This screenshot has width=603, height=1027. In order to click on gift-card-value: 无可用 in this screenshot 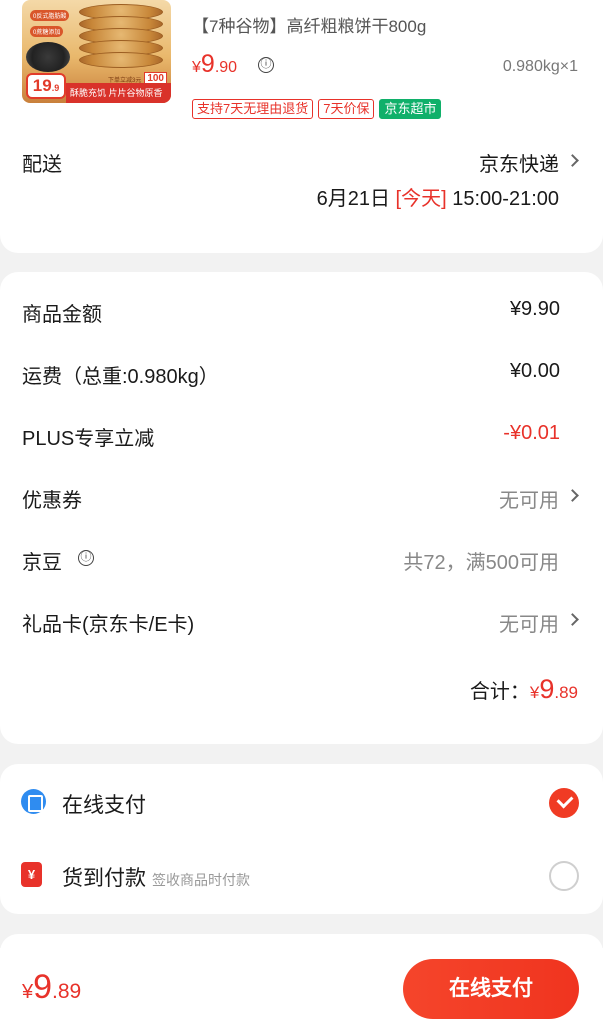, I will do `click(529, 622)`.